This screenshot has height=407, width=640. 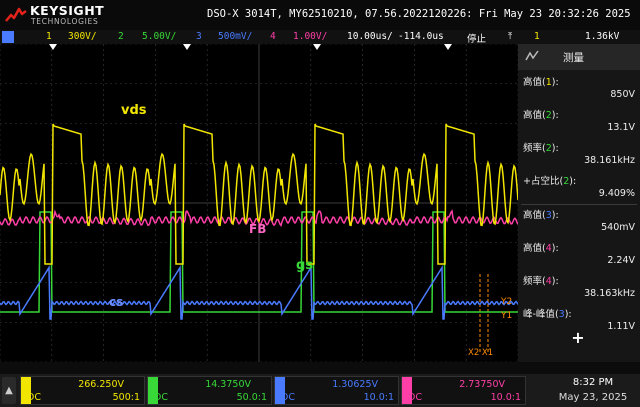 What do you see at coordinates (541, 281) in the screenshot?
I see `measurement-label: 频率(4):` at bounding box center [541, 281].